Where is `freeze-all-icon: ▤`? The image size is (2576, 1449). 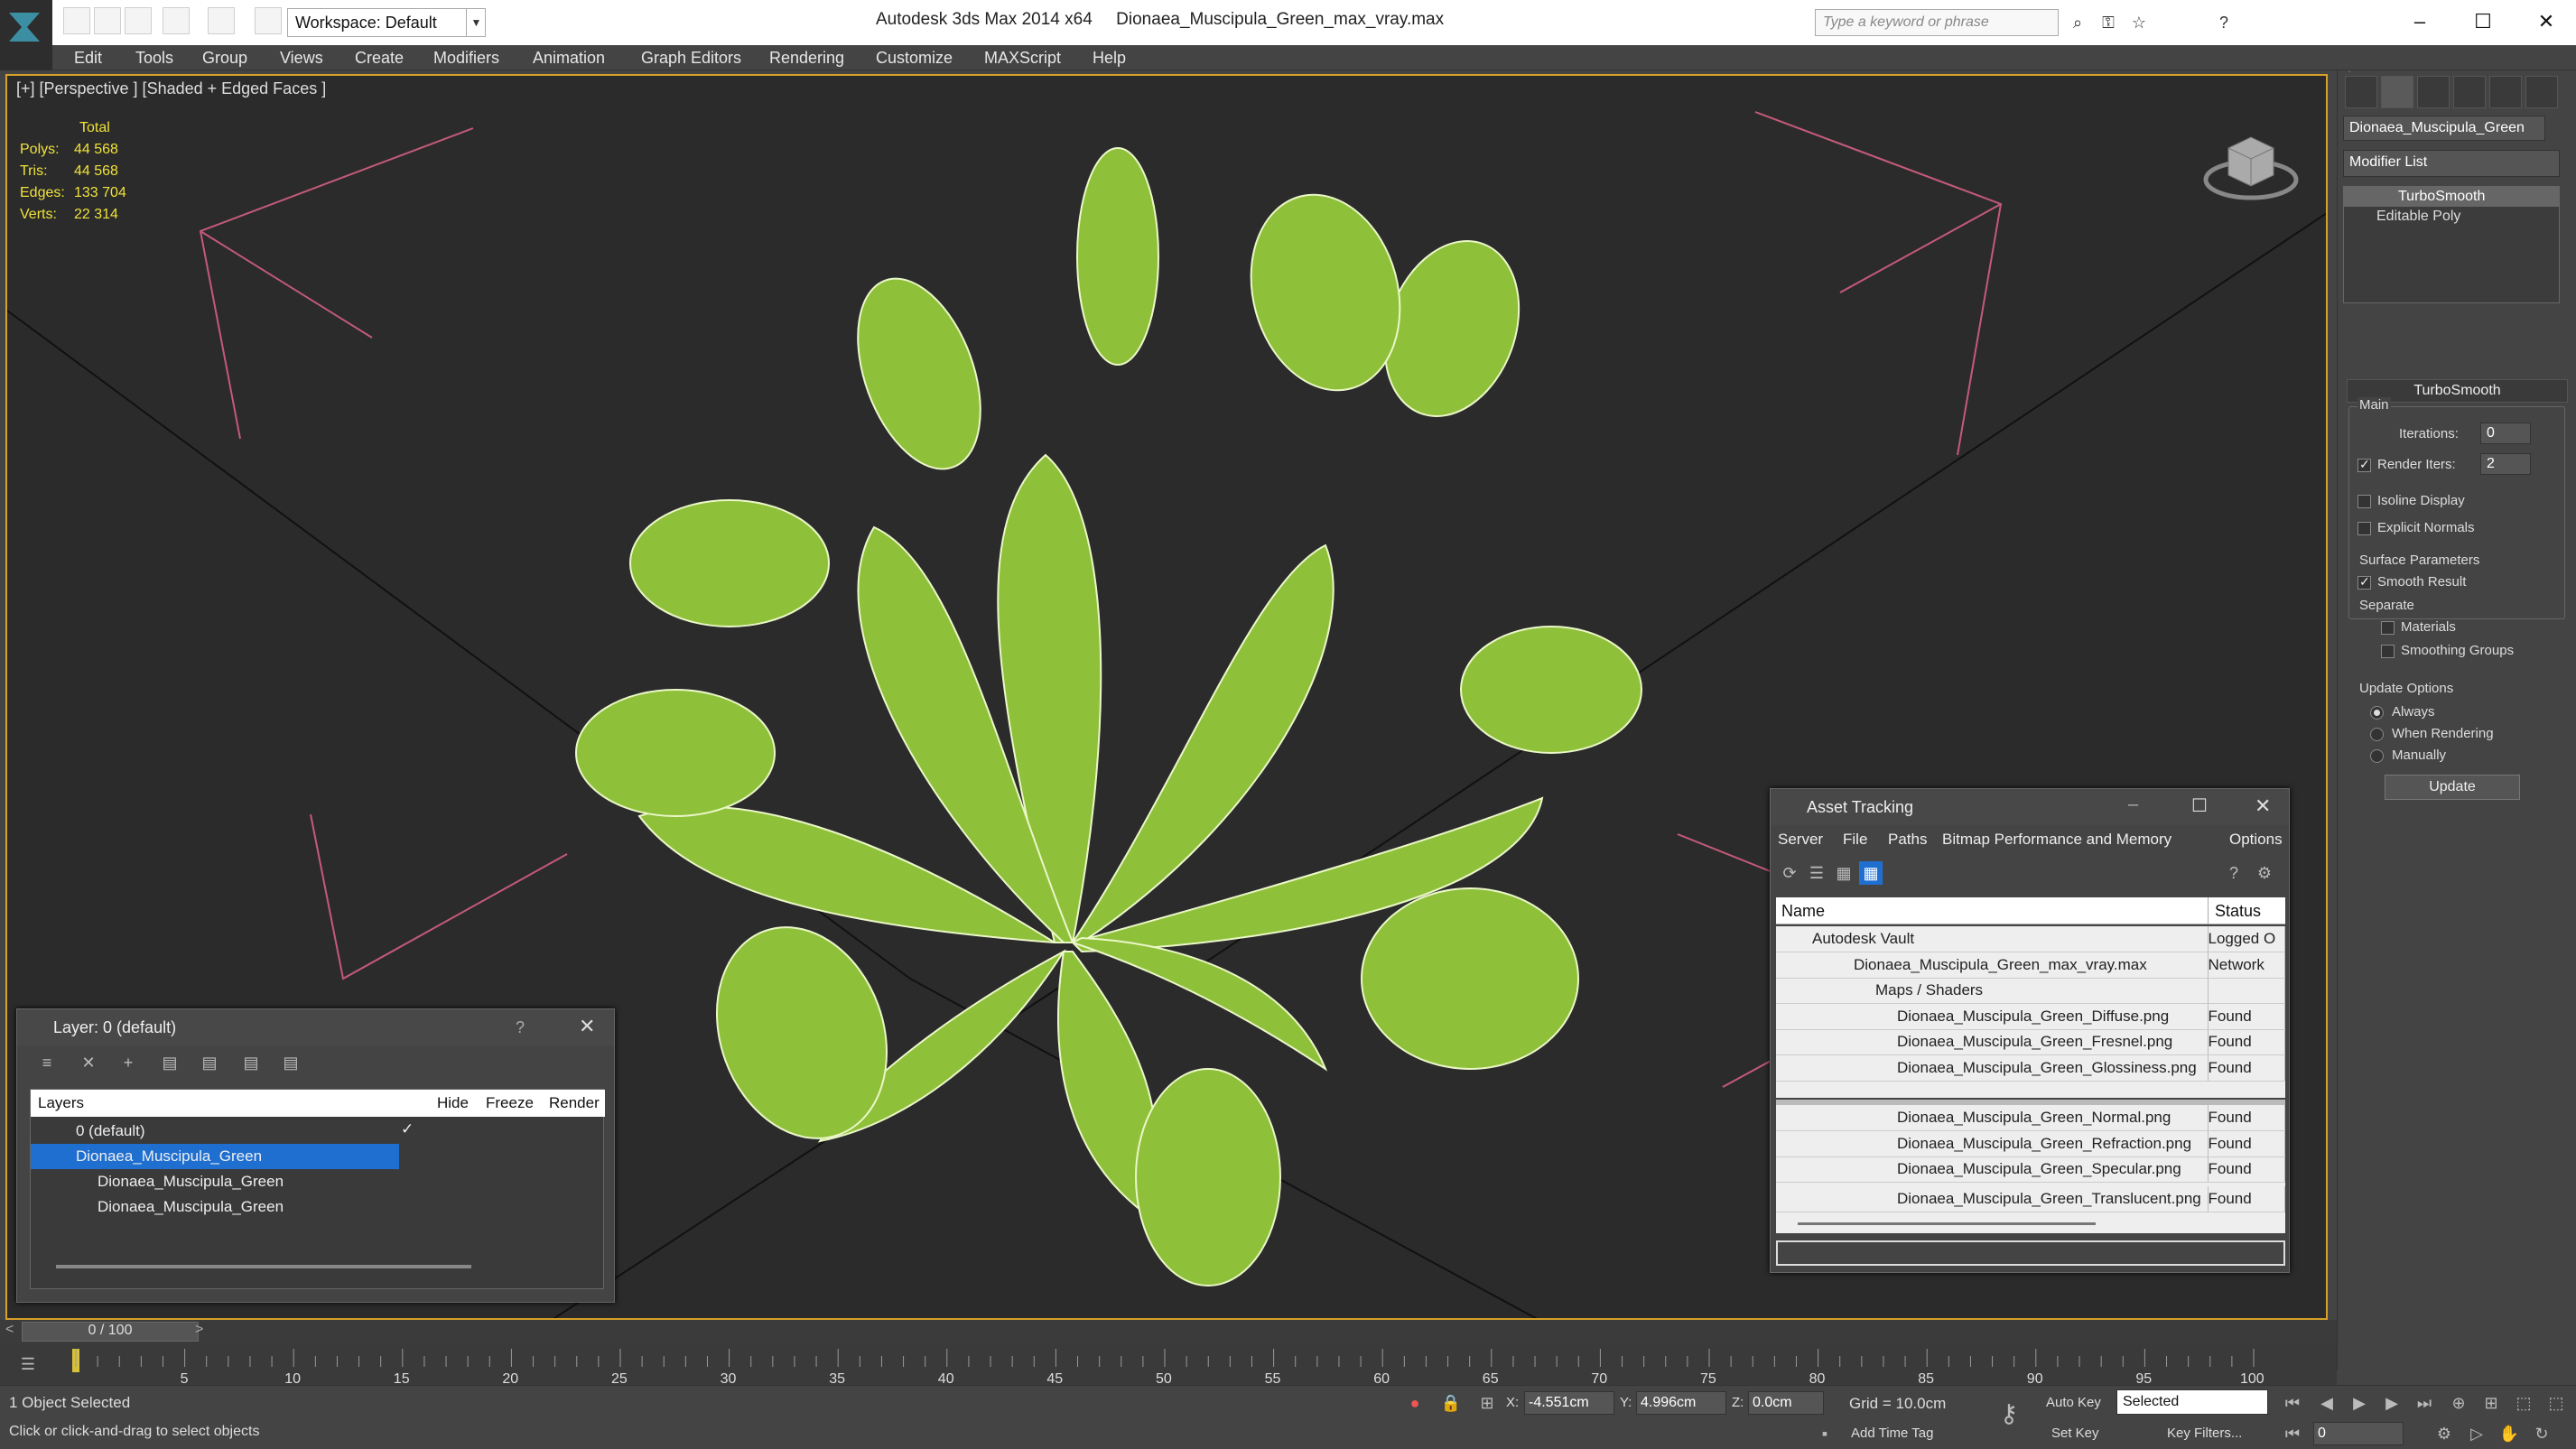 freeze-all-icon: ▤ is located at coordinates (290, 1062).